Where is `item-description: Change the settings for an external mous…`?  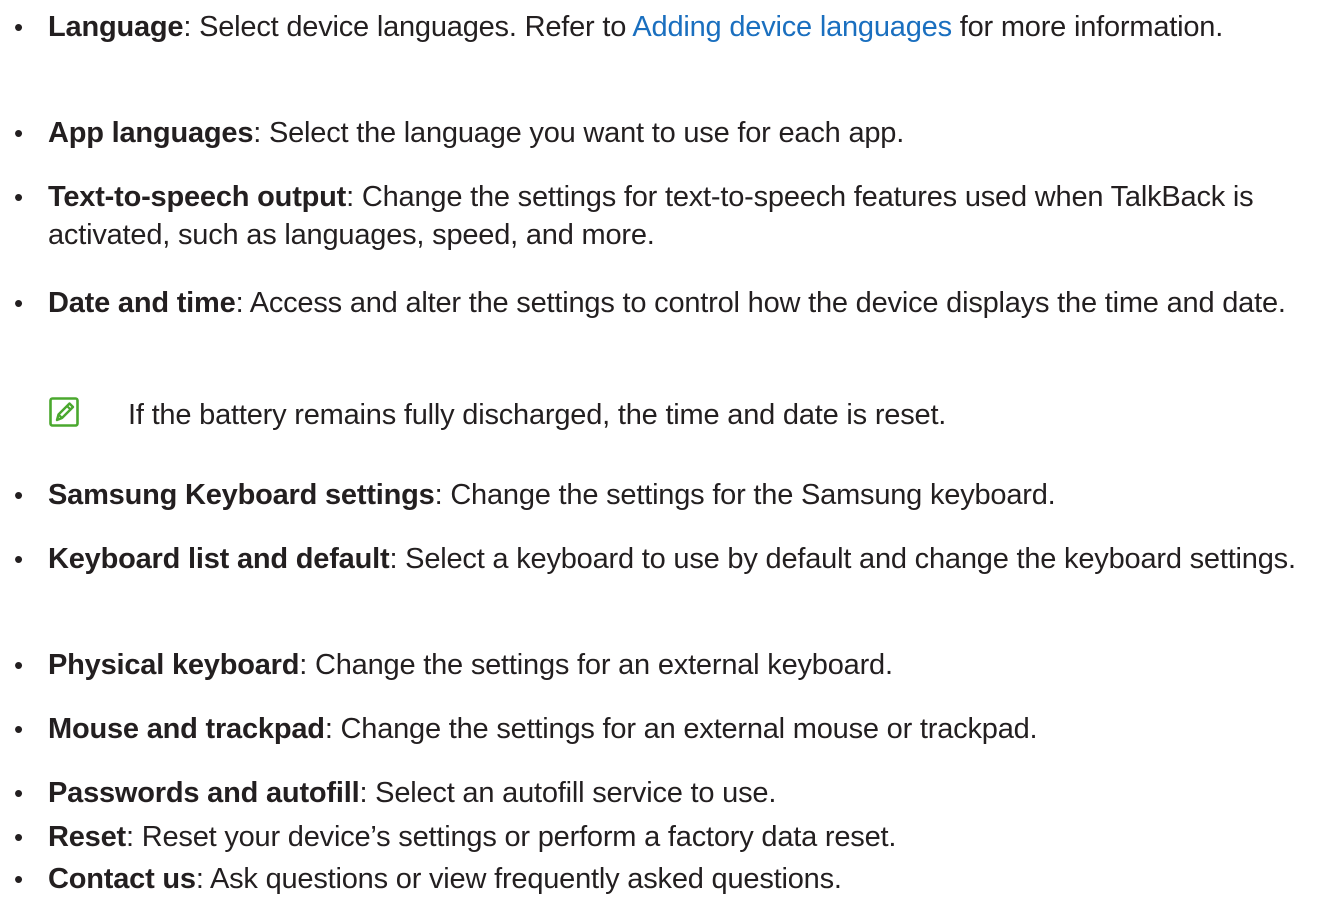 item-description: Change the settings for an external mous… is located at coordinates (689, 729).